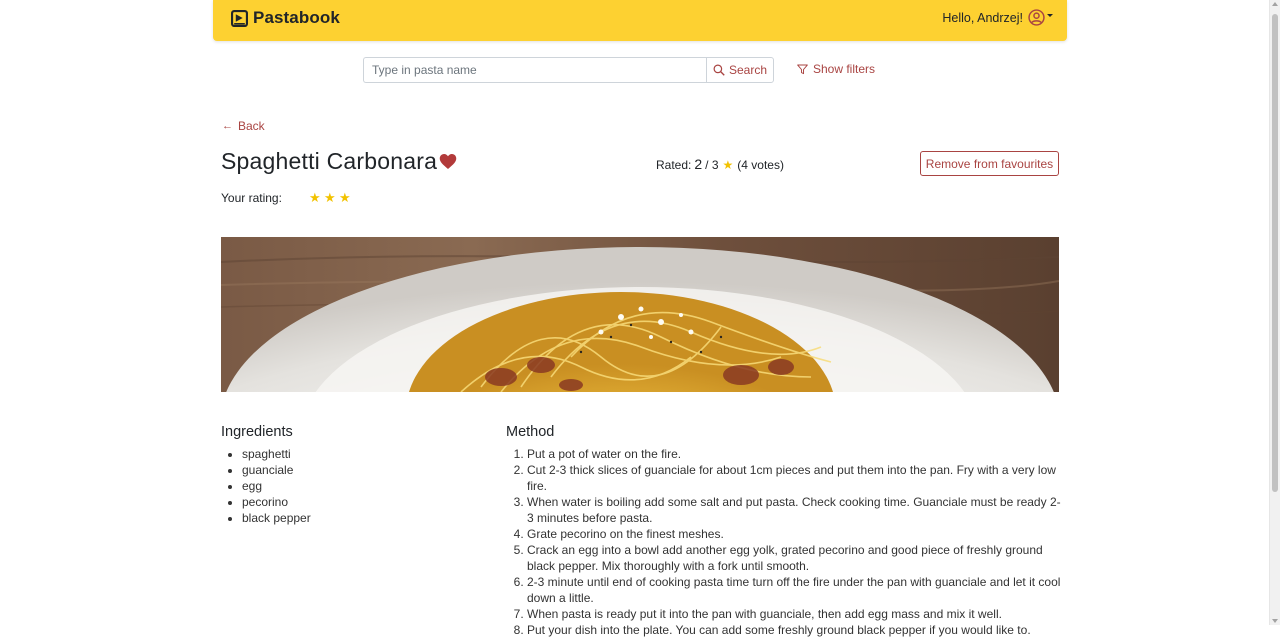  I want to click on ingredient-item: black pepper, so click(276, 518).